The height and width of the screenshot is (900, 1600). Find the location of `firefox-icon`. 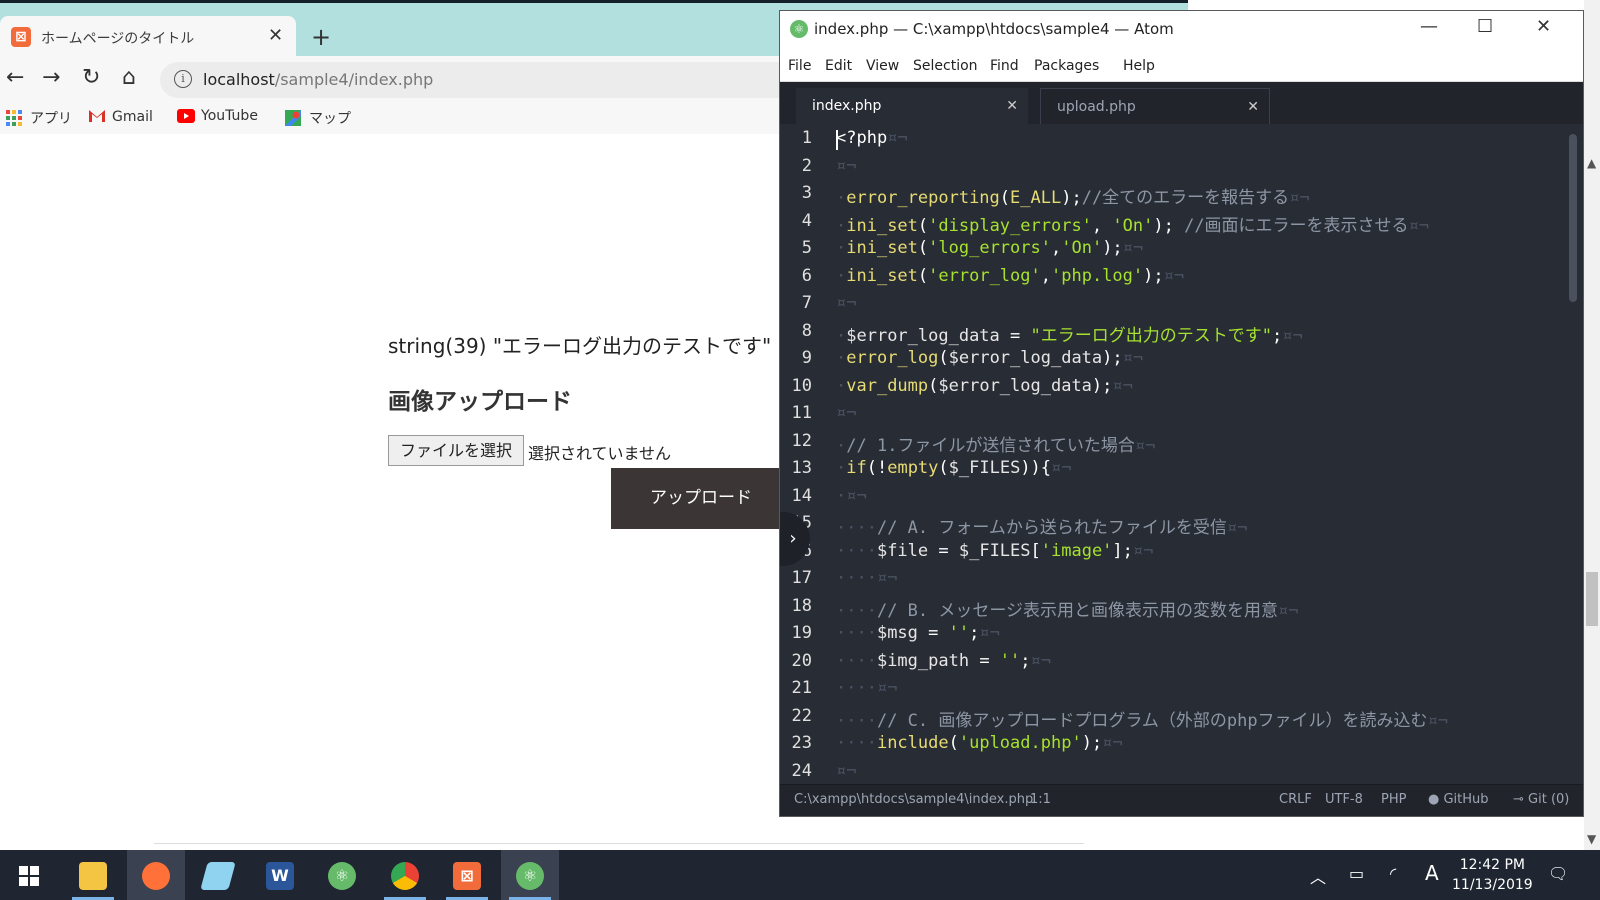

firefox-icon is located at coordinates (156, 875).